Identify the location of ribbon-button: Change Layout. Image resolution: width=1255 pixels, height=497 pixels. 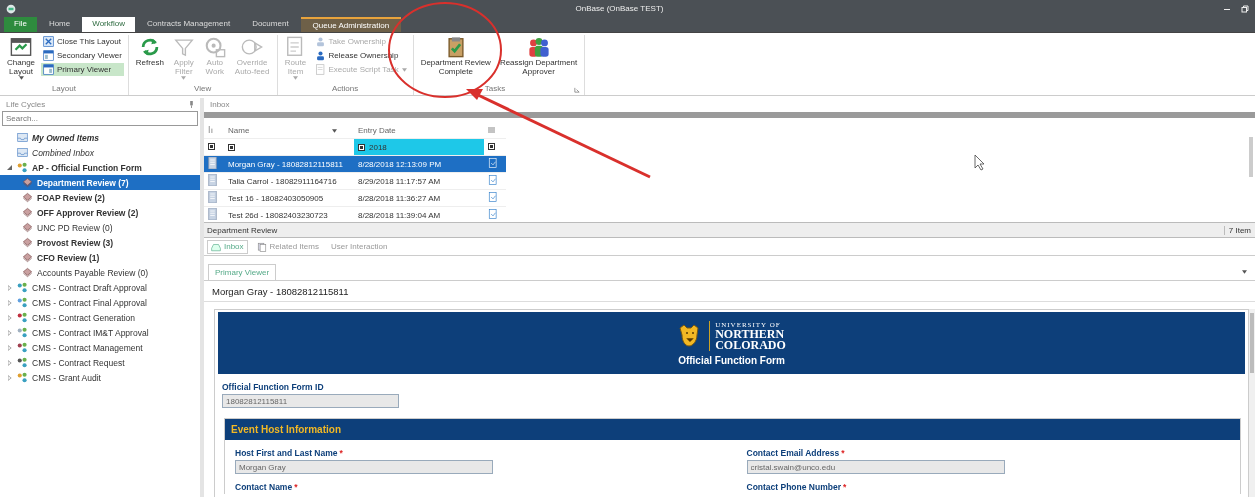
(21, 58).